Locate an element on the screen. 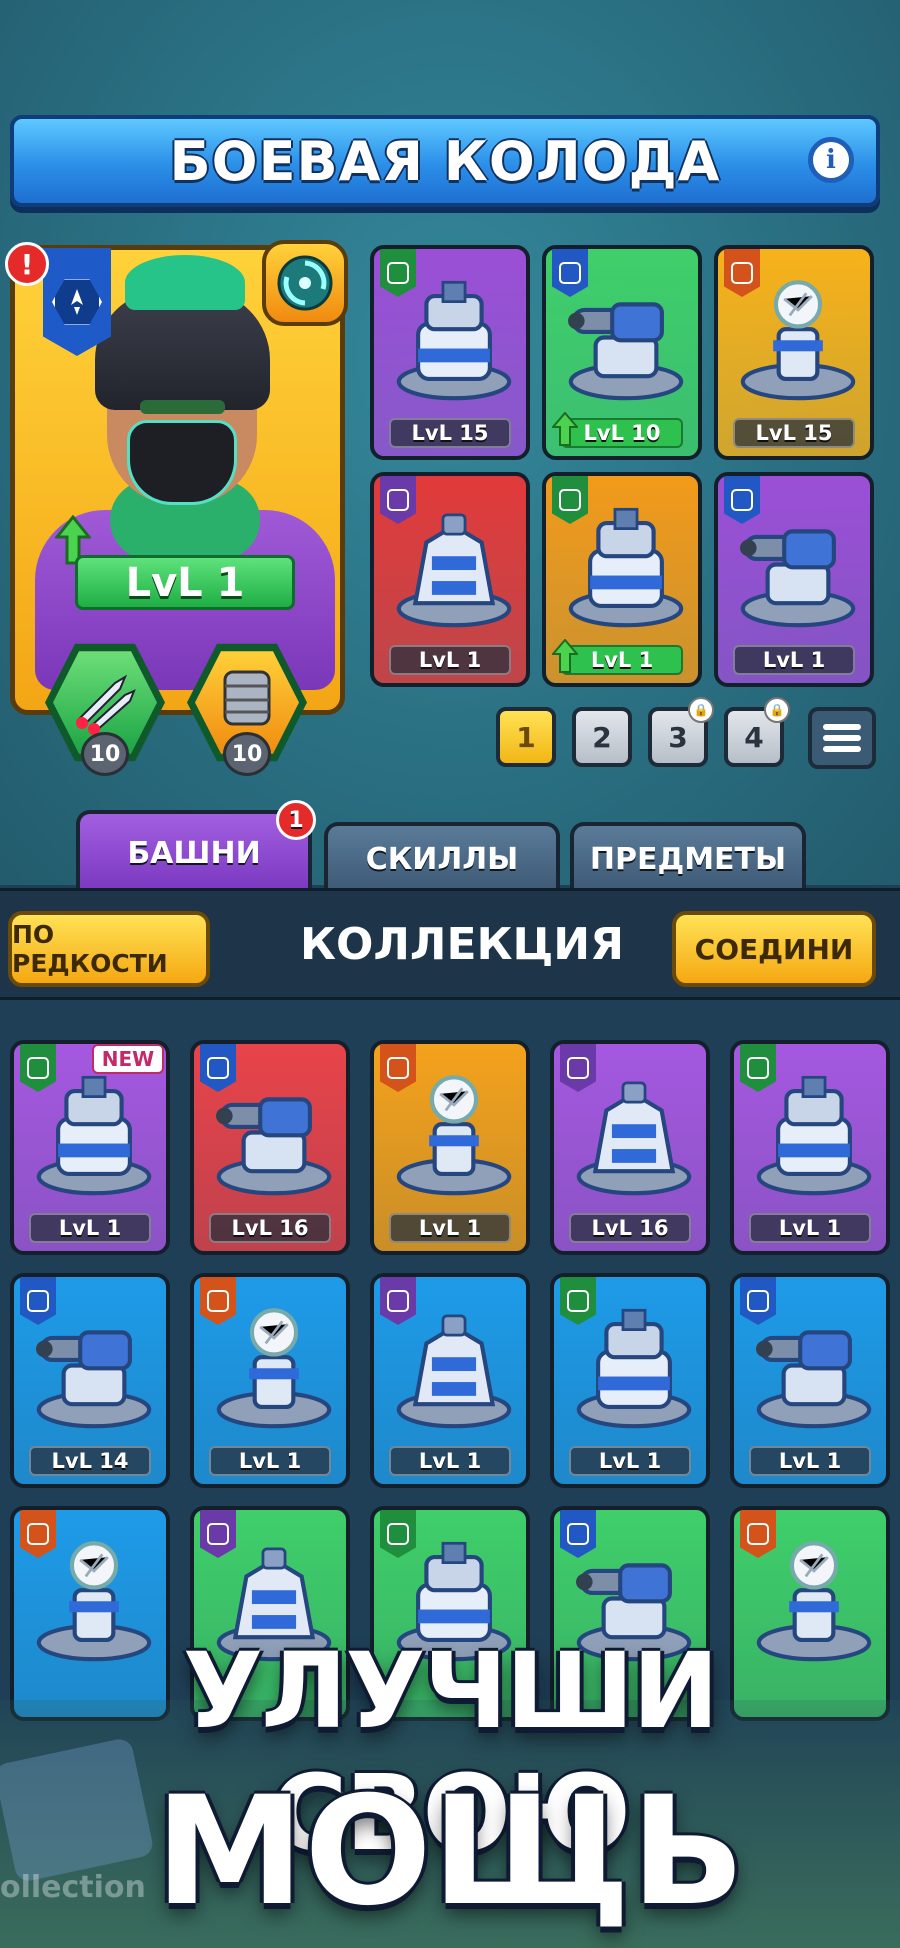 The image size is (900, 1948). deck-page-2: 2 is located at coordinates (602, 737).